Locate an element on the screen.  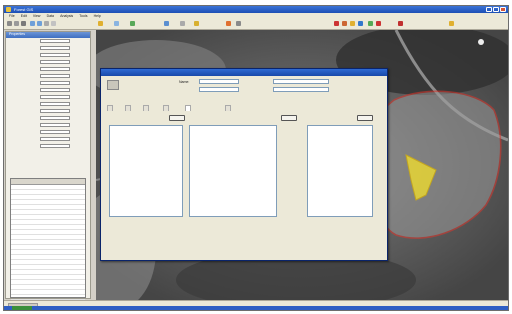
delete-icon is located at coordinates (378, 23).